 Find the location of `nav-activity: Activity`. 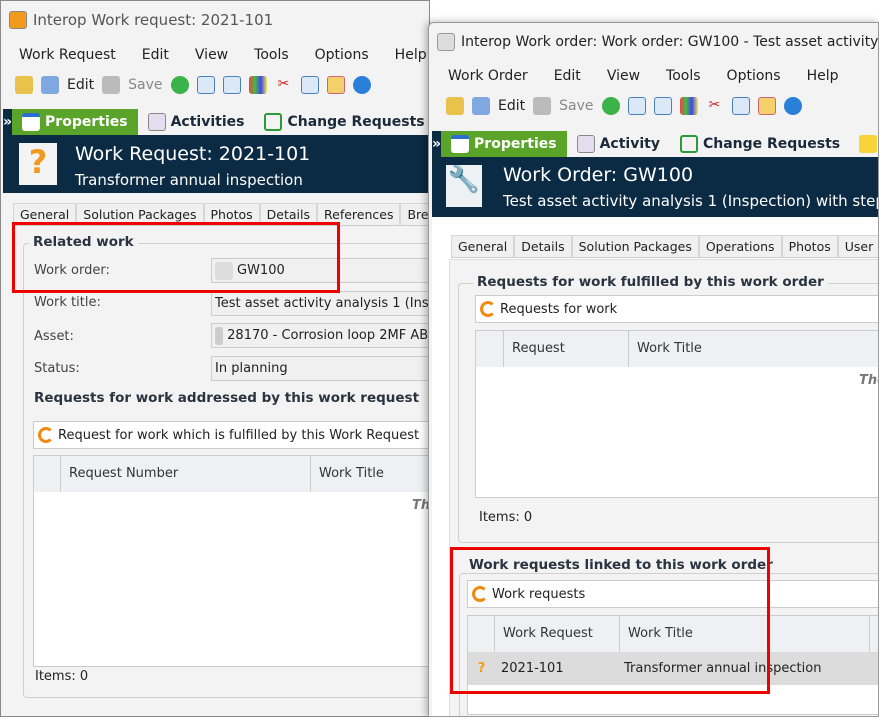

nav-activity: Activity is located at coordinates (618, 144).